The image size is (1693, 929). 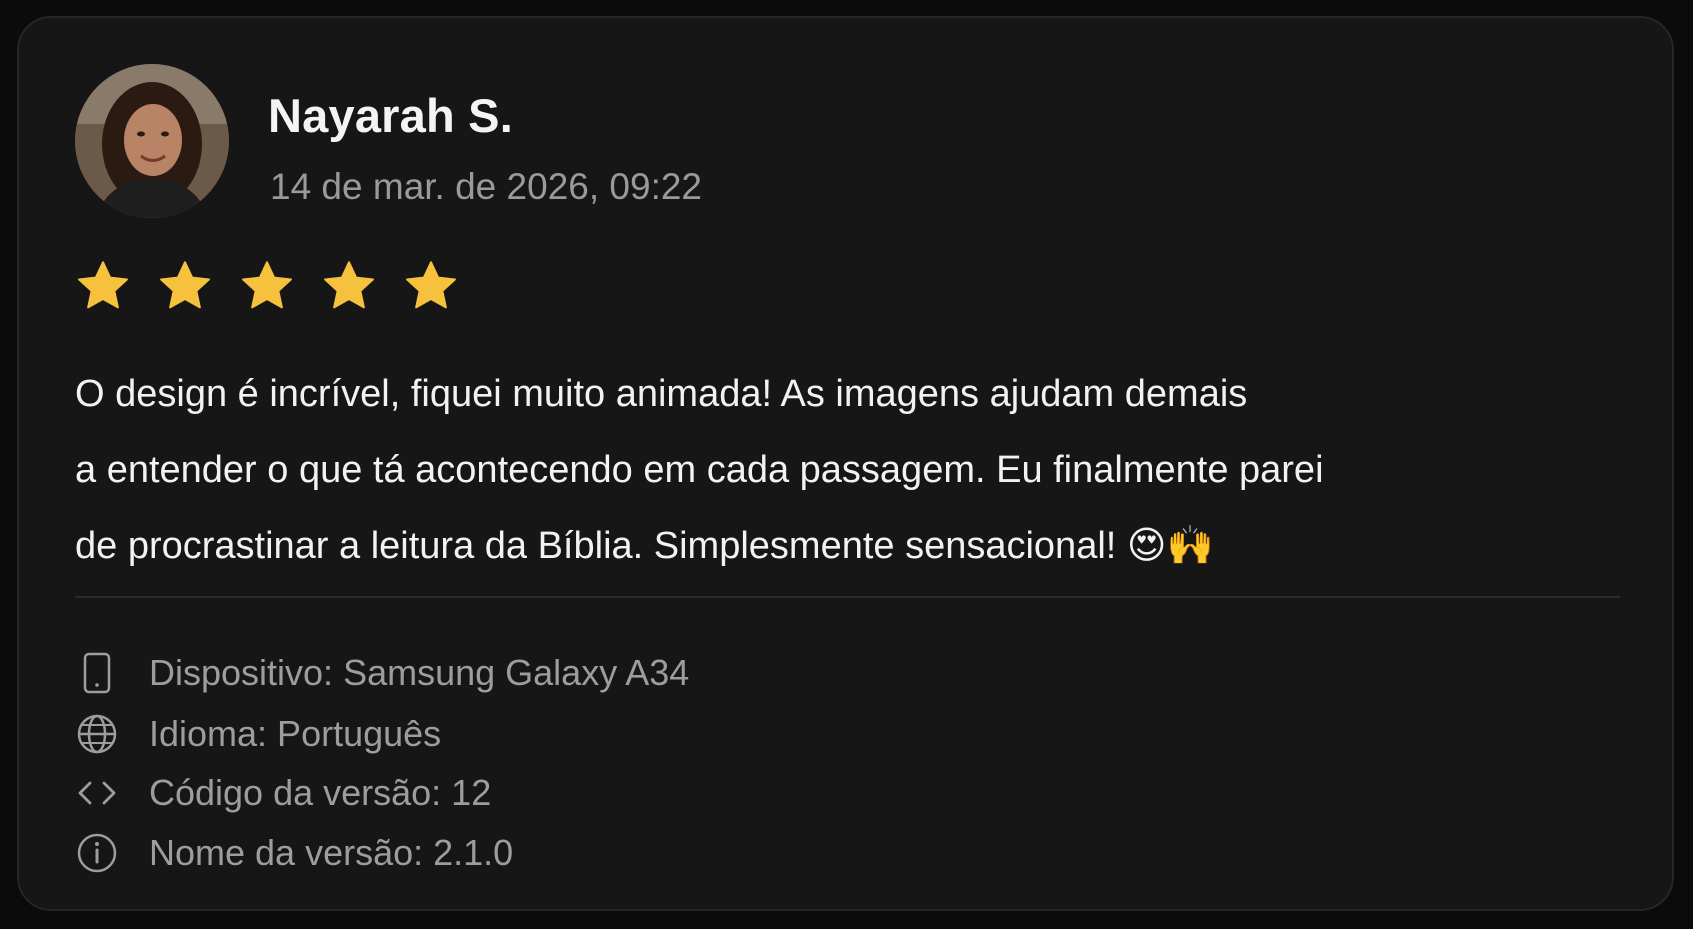 I want to click on meta-version-code-text: Código da versão: 12, so click(x=320, y=792).